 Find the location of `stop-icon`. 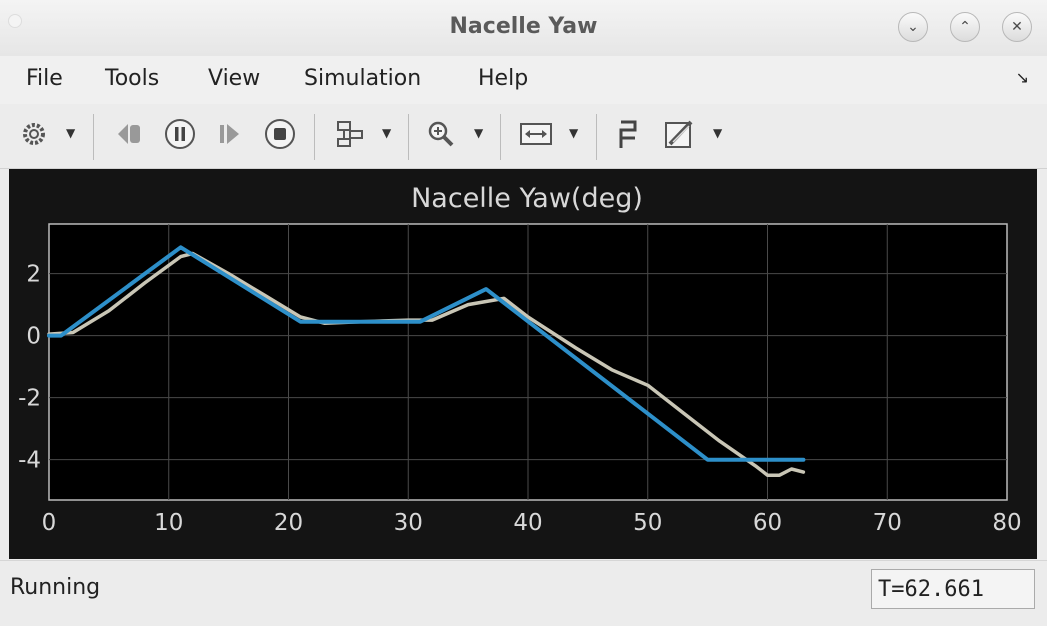

stop-icon is located at coordinates (280, 134).